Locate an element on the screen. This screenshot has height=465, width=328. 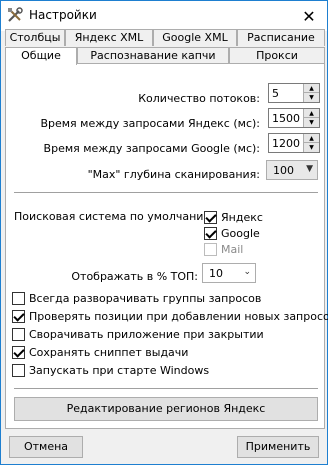
google-delay-label: Время между запросами Google (мс): is located at coordinates (151, 148).